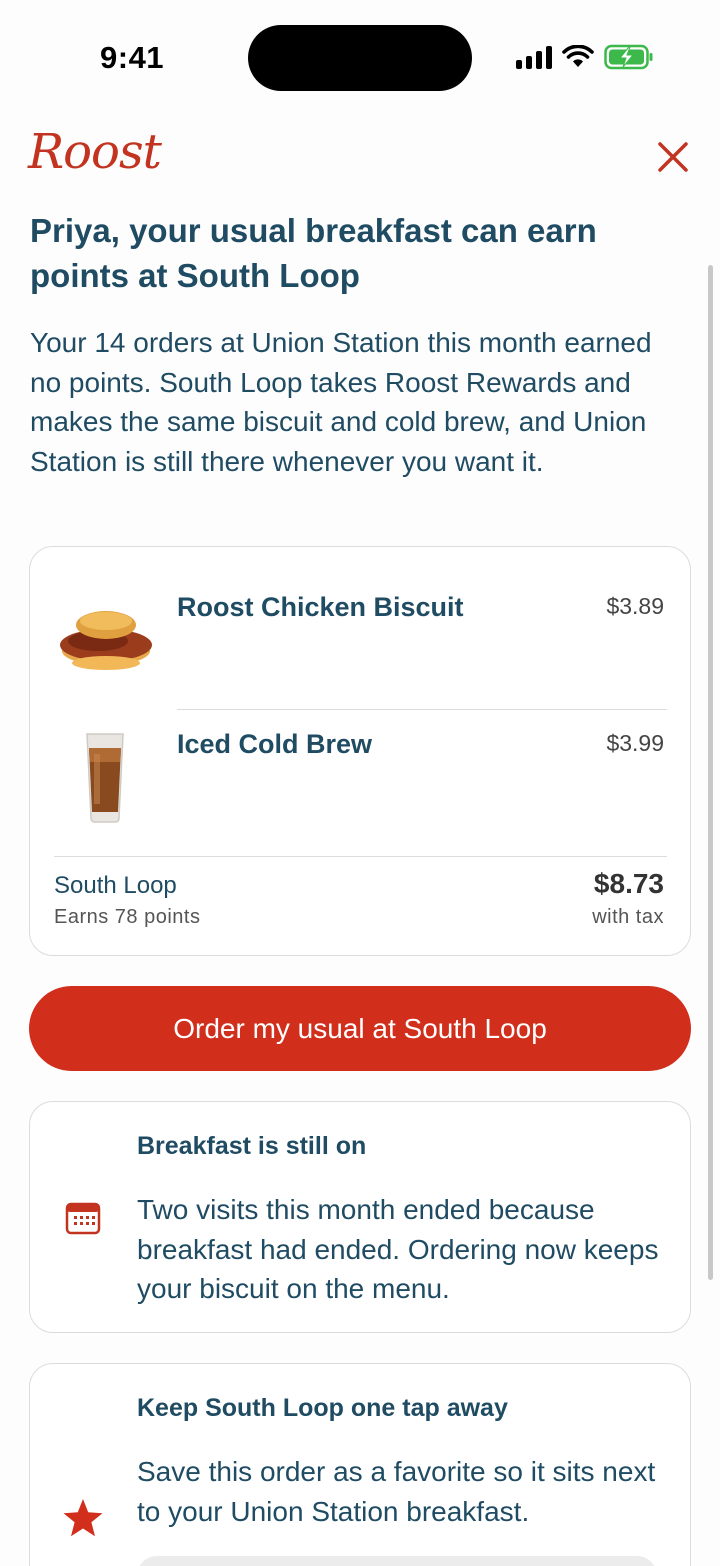 Image resolution: width=720 pixels, height=1566 pixels. I want to click on item-name: Roost Chicken Biscuit, so click(320, 607).